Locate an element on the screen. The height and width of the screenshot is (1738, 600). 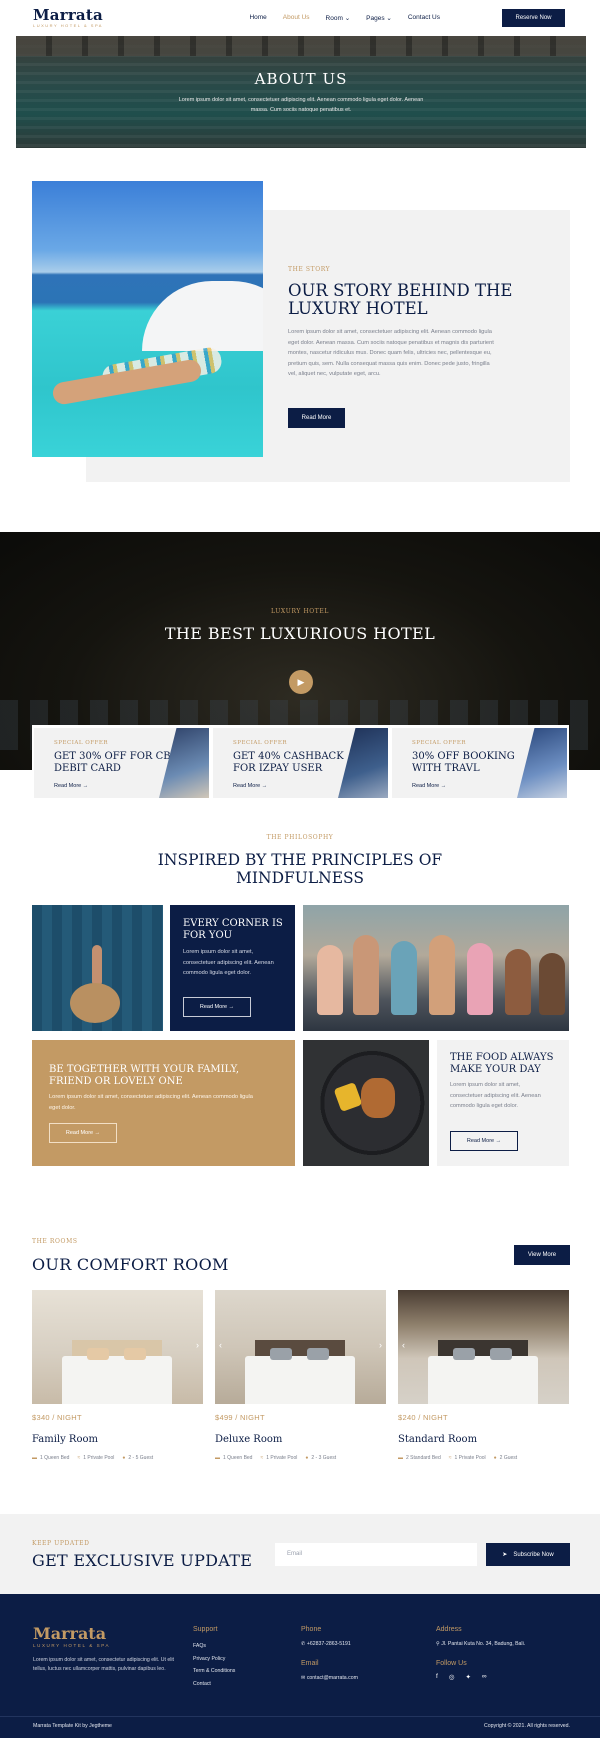
footer-credit: Marrata Template Kit by Jegtheme is located at coordinates (72, 1726).